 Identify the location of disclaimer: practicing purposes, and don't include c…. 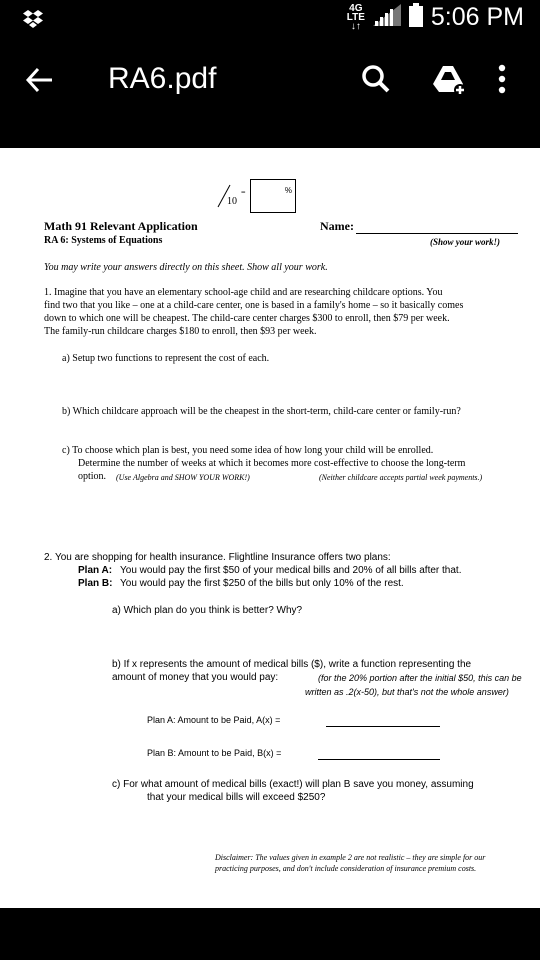
(346, 868).